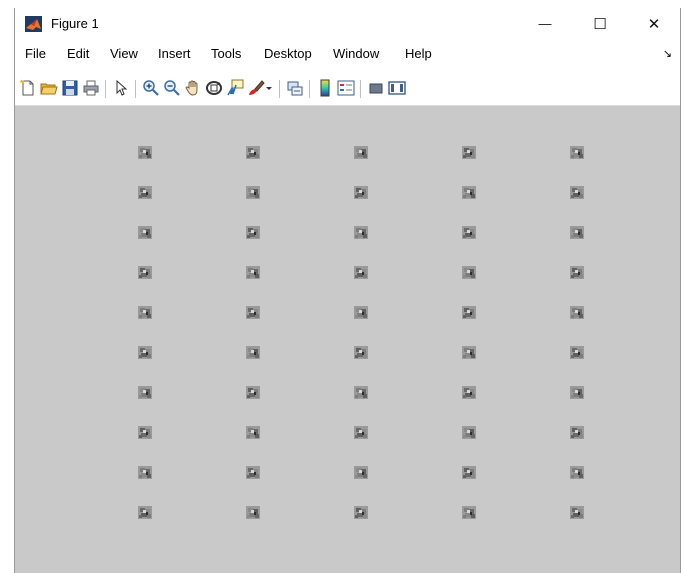 This screenshot has width=686, height=573. Describe the element at coordinates (288, 53) in the screenshot. I see `menu-desktop: Desktop` at that location.